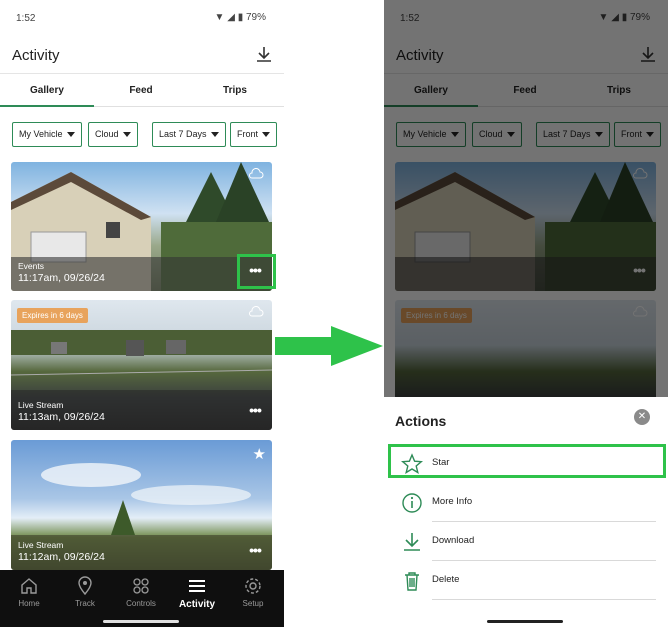 The width and height of the screenshot is (668, 627). Describe the element at coordinates (219, 17) in the screenshot. I see `wifi-icon: ▼` at that location.